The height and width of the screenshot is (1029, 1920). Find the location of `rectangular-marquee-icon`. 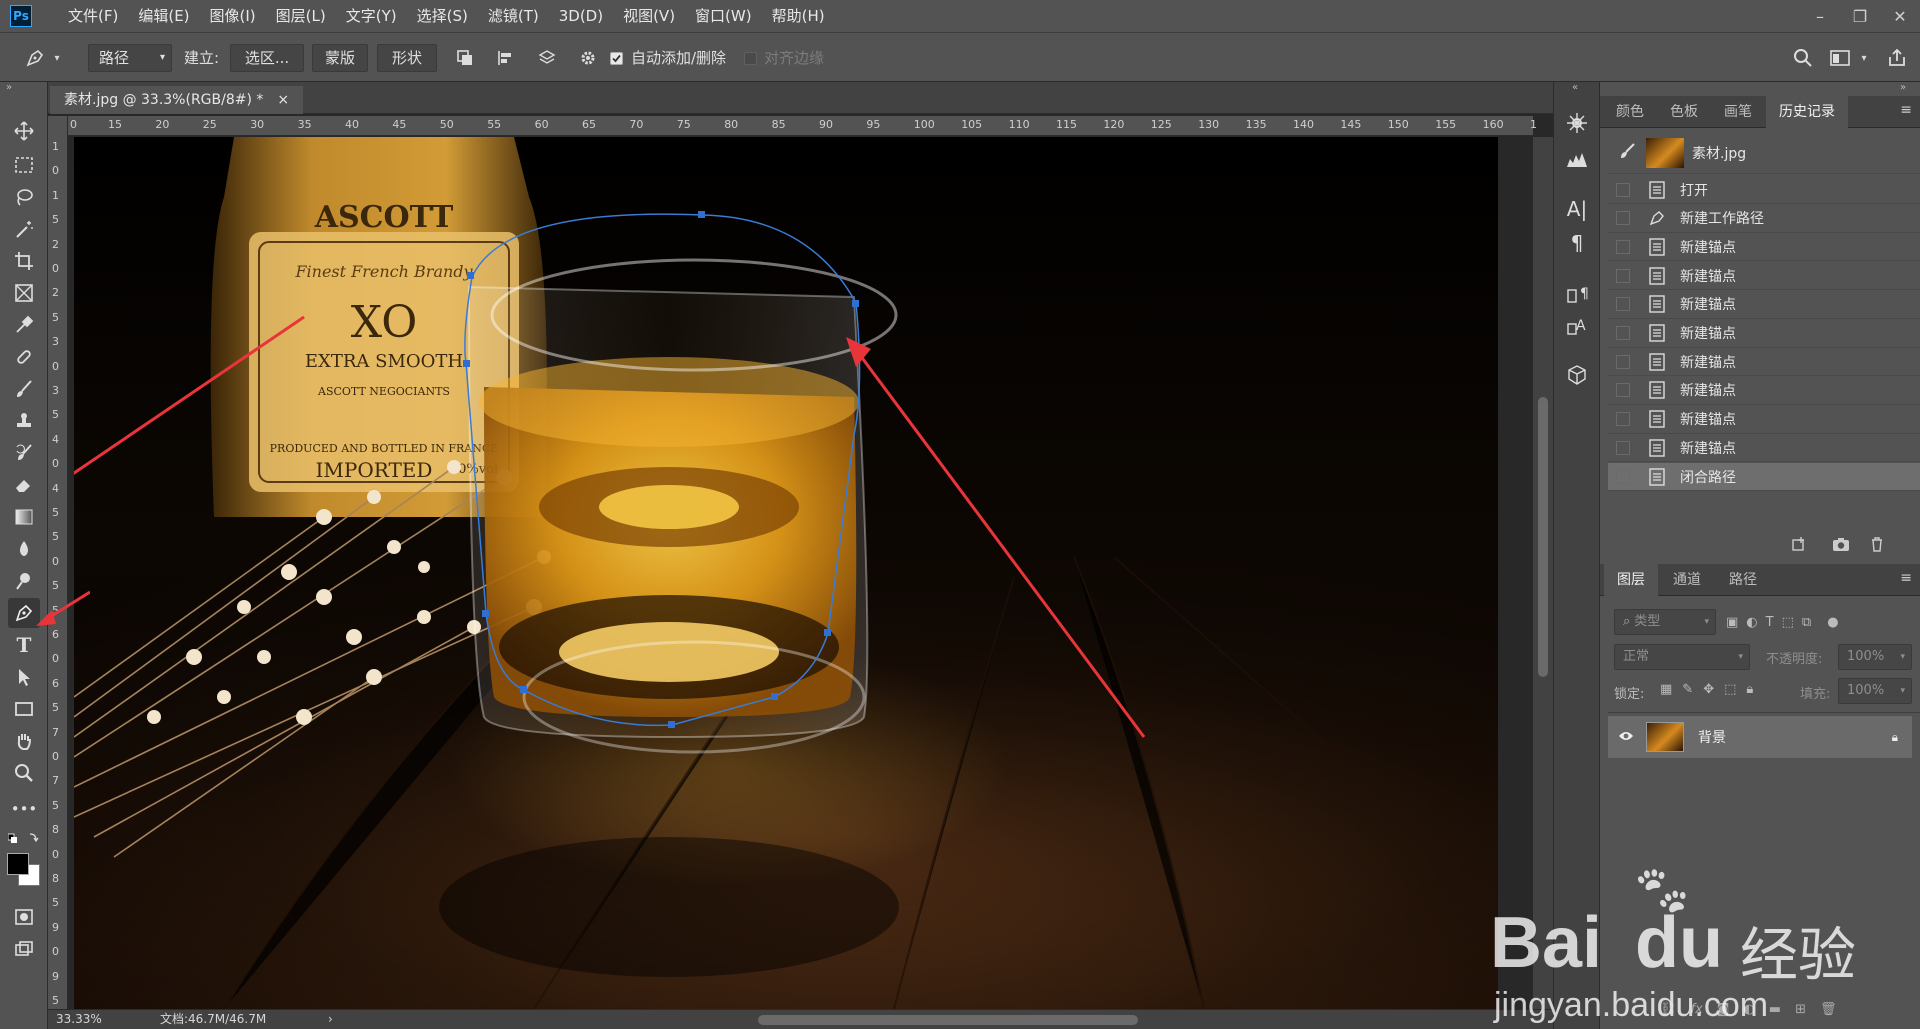

rectangular-marquee-icon is located at coordinates (24, 165).